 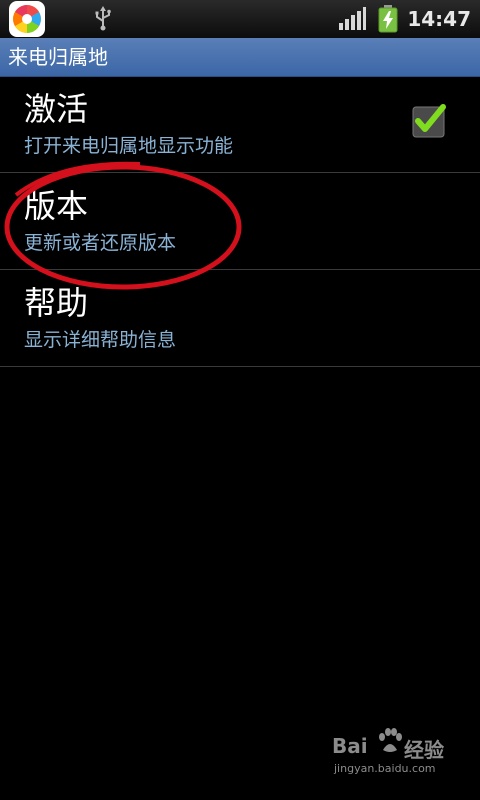 I want to click on clock: 14:47, so click(x=439, y=19).